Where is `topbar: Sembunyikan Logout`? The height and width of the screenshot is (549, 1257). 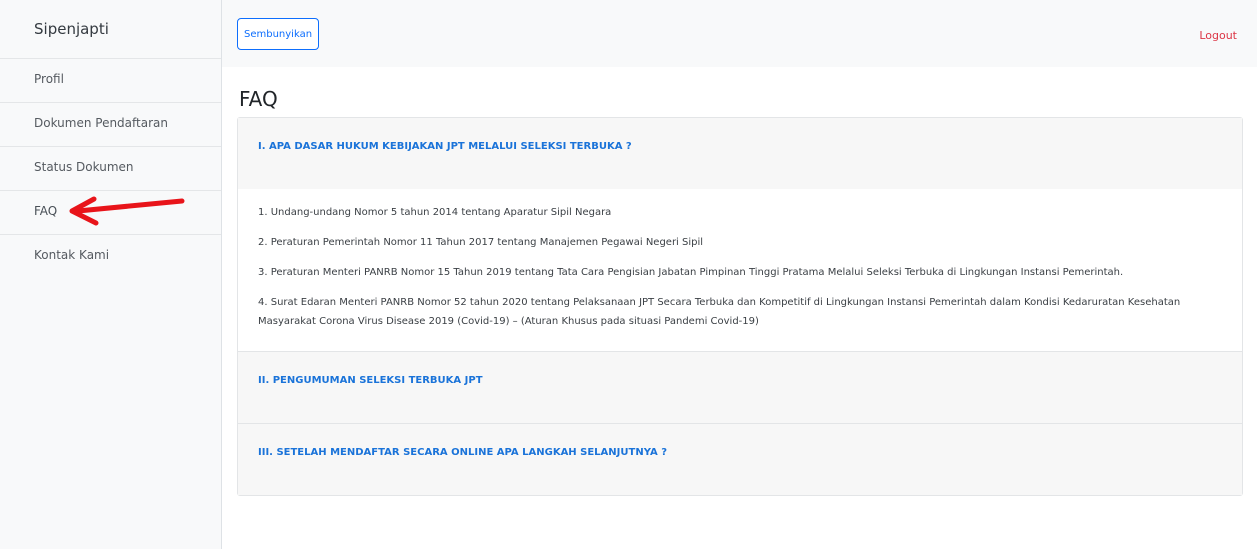 topbar: Sembunyikan Logout is located at coordinates (739, 33).